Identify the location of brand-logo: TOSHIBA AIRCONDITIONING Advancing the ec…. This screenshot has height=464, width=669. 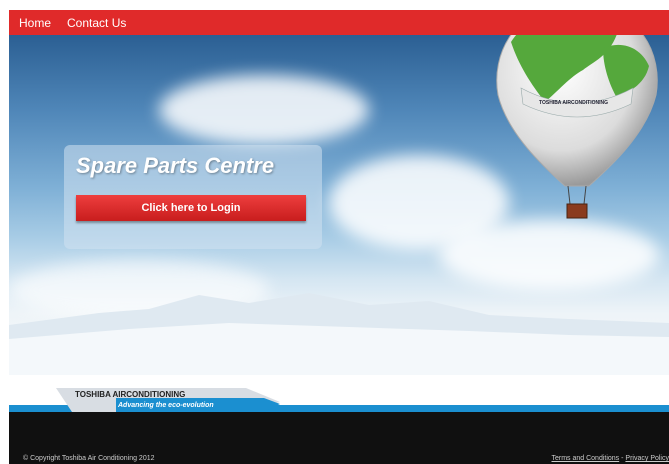
(168, 399).